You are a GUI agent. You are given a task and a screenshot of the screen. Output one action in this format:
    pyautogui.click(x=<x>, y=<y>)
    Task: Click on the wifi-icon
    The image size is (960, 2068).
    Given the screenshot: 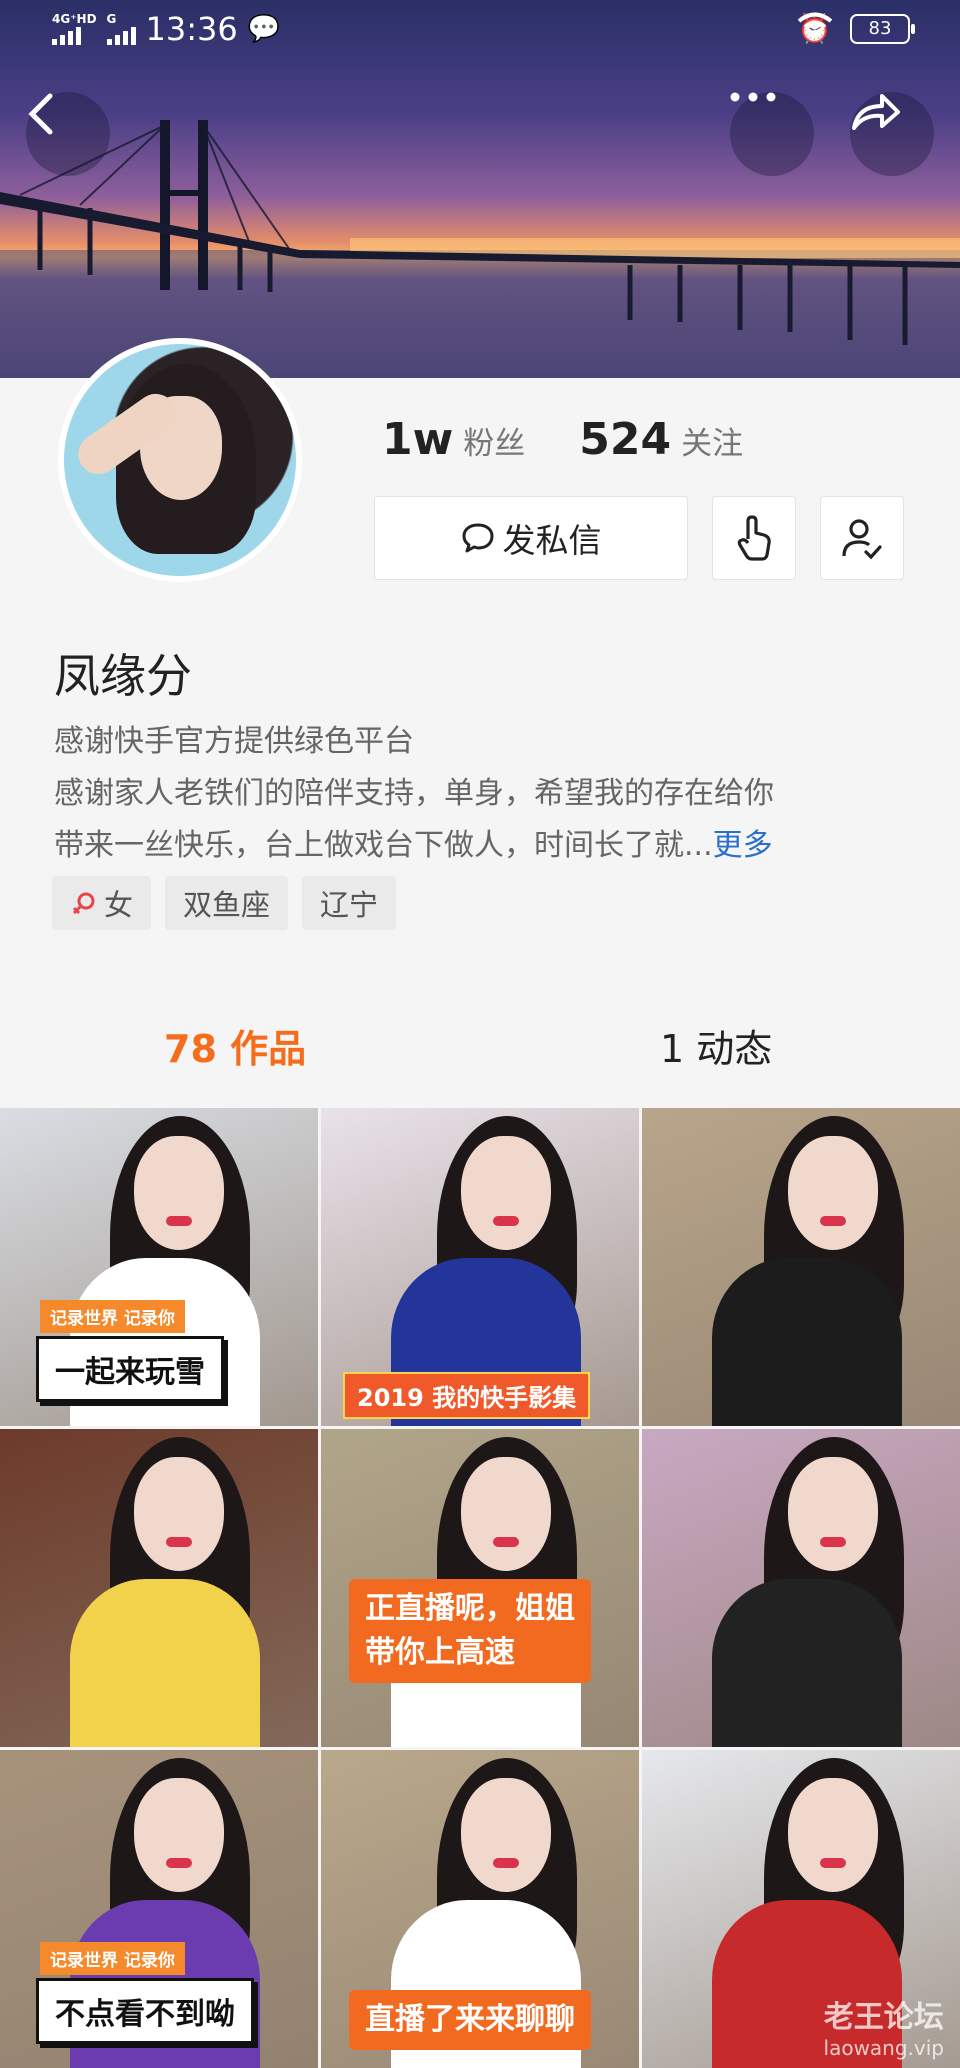 What is the action you would take?
    pyautogui.click(x=815, y=25)
    